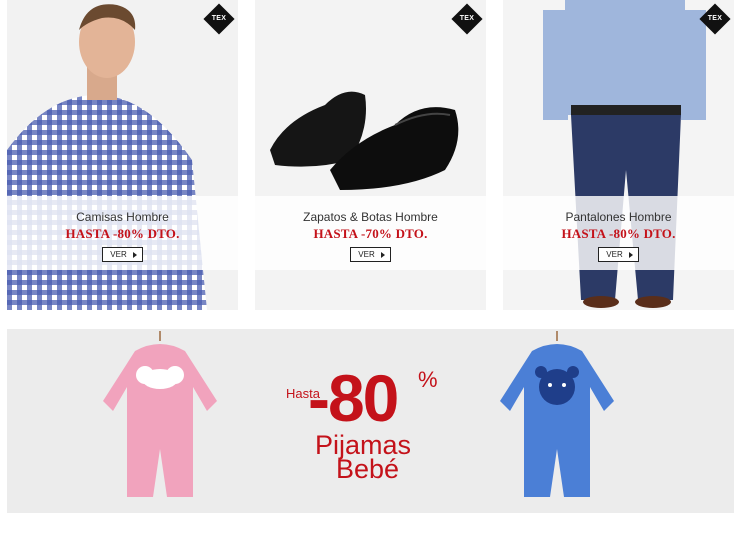 The image size is (748, 535). Describe the element at coordinates (366, 438) in the screenshot. I see `promo-text-block: Hasta -80 % Pijamas Bebé` at that location.